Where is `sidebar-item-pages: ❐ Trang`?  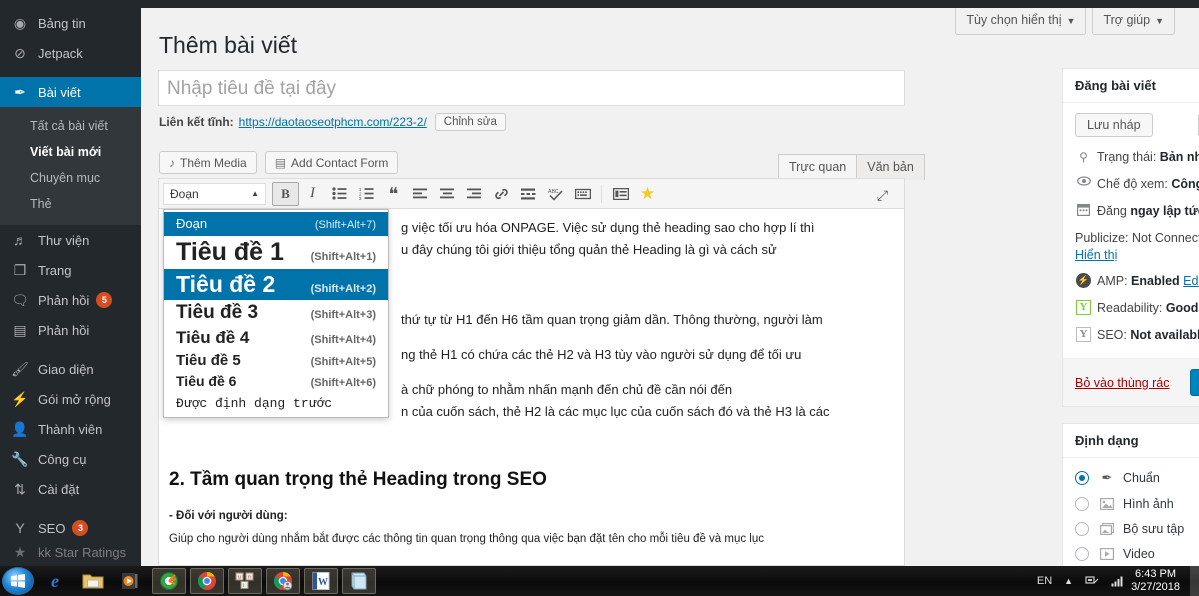
sidebar-item-pages: ❐ Trang is located at coordinates (70, 270).